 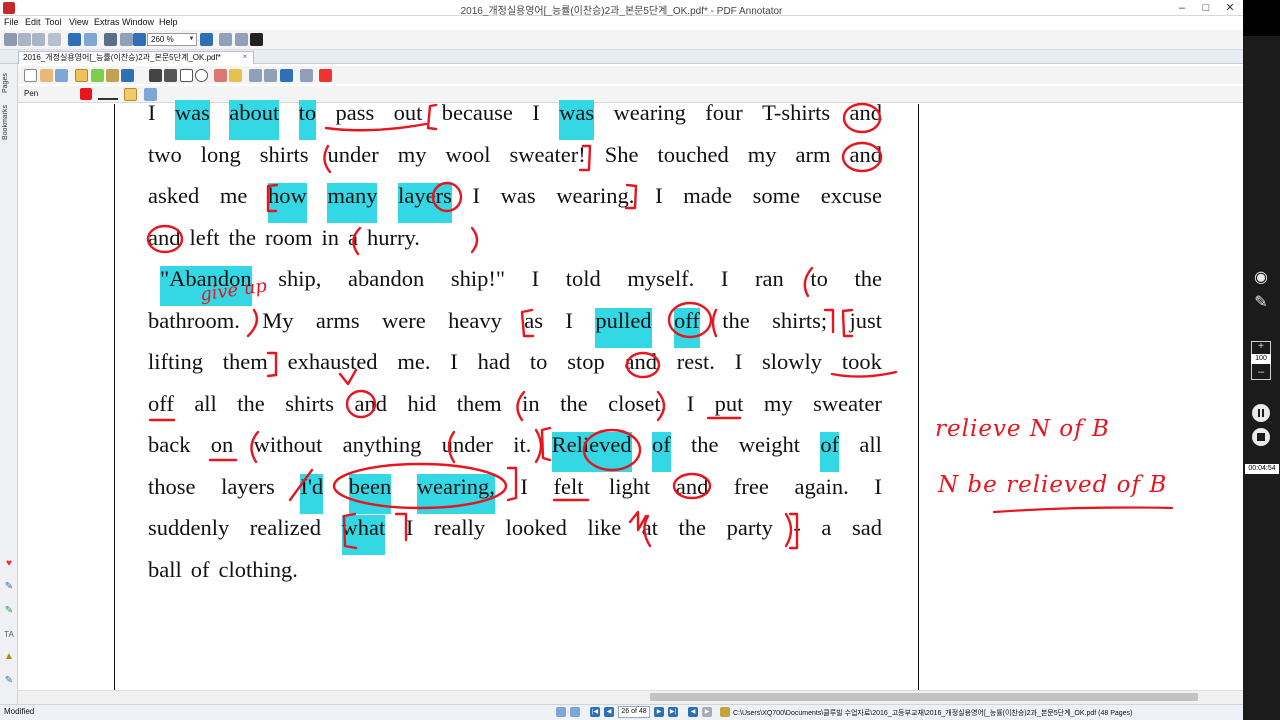 What do you see at coordinates (108, 94) in the screenshot?
I see `line-style-icon` at bounding box center [108, 94].